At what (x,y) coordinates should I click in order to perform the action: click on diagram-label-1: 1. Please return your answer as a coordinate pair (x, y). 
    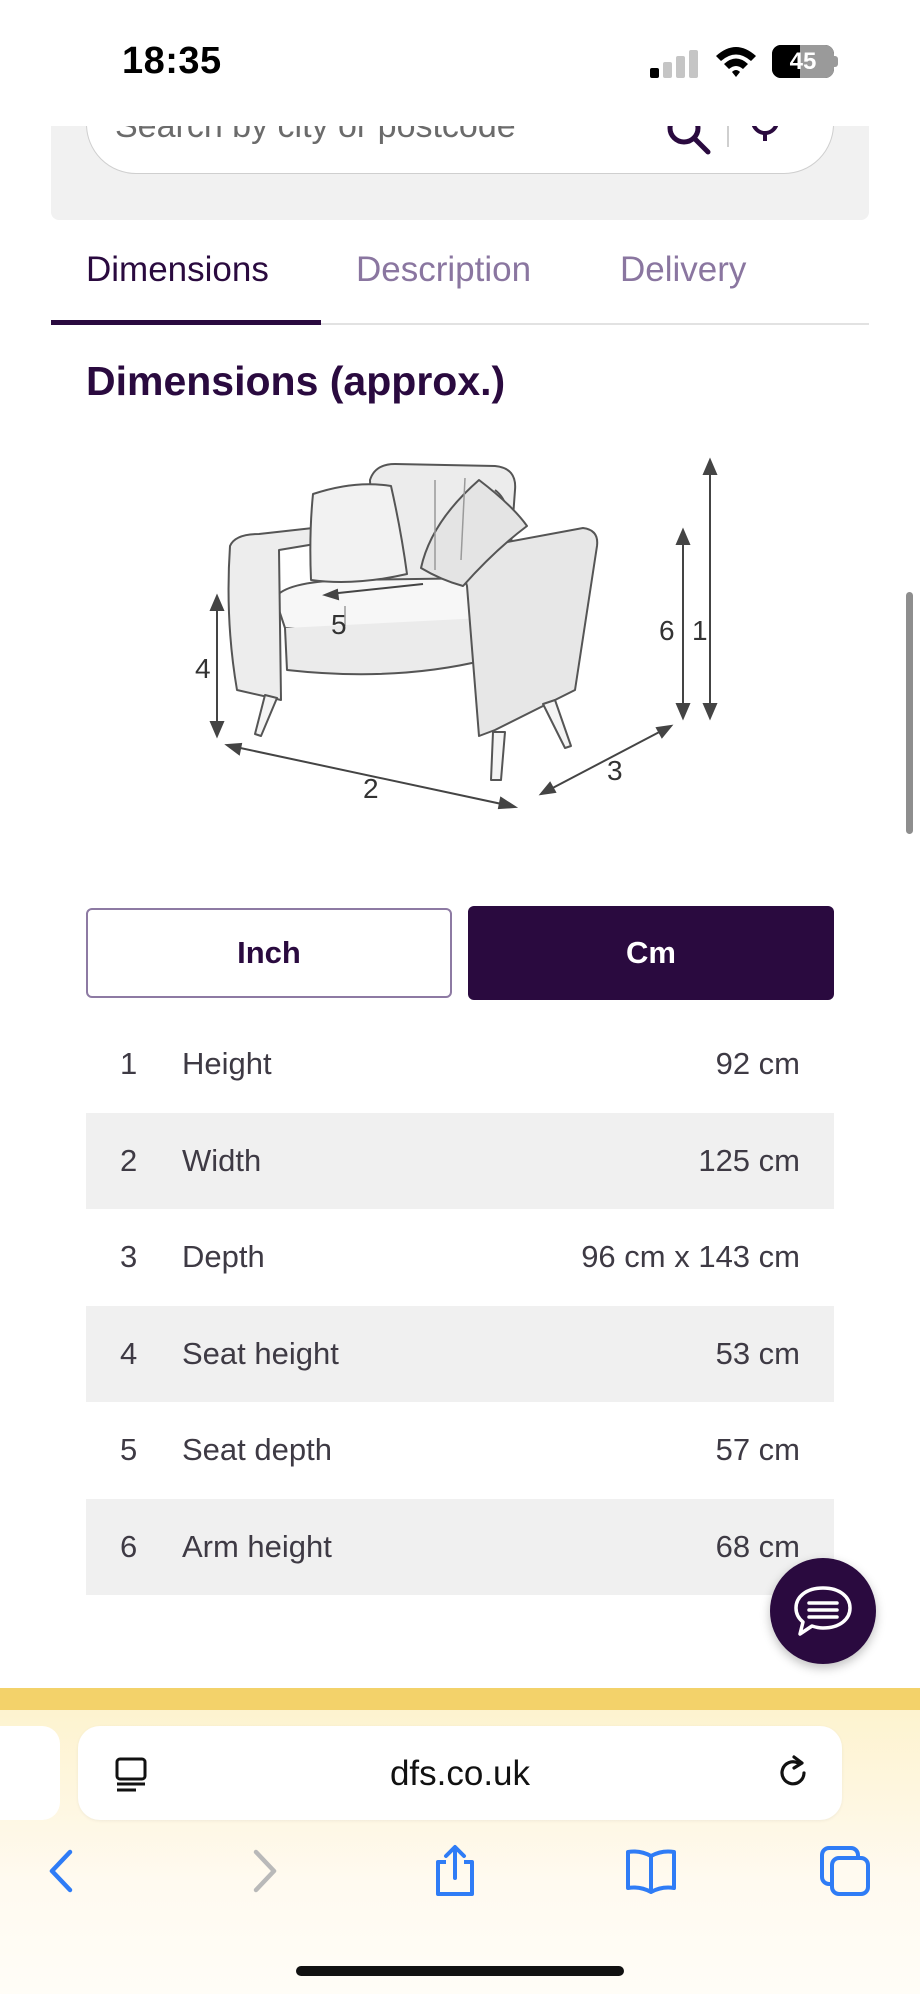
    Looking at the image, I should click on (700, 630).